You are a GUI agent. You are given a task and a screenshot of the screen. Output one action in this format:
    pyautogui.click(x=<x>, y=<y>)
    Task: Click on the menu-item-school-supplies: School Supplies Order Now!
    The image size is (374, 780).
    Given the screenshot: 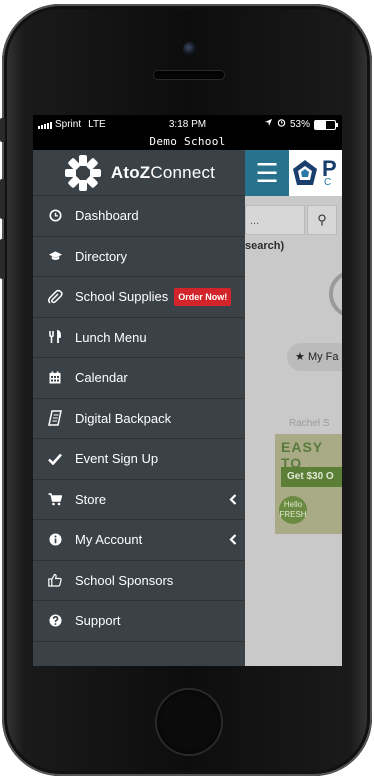 What is the action you would take?
    pyautogui.click(x=139, y=297)
    